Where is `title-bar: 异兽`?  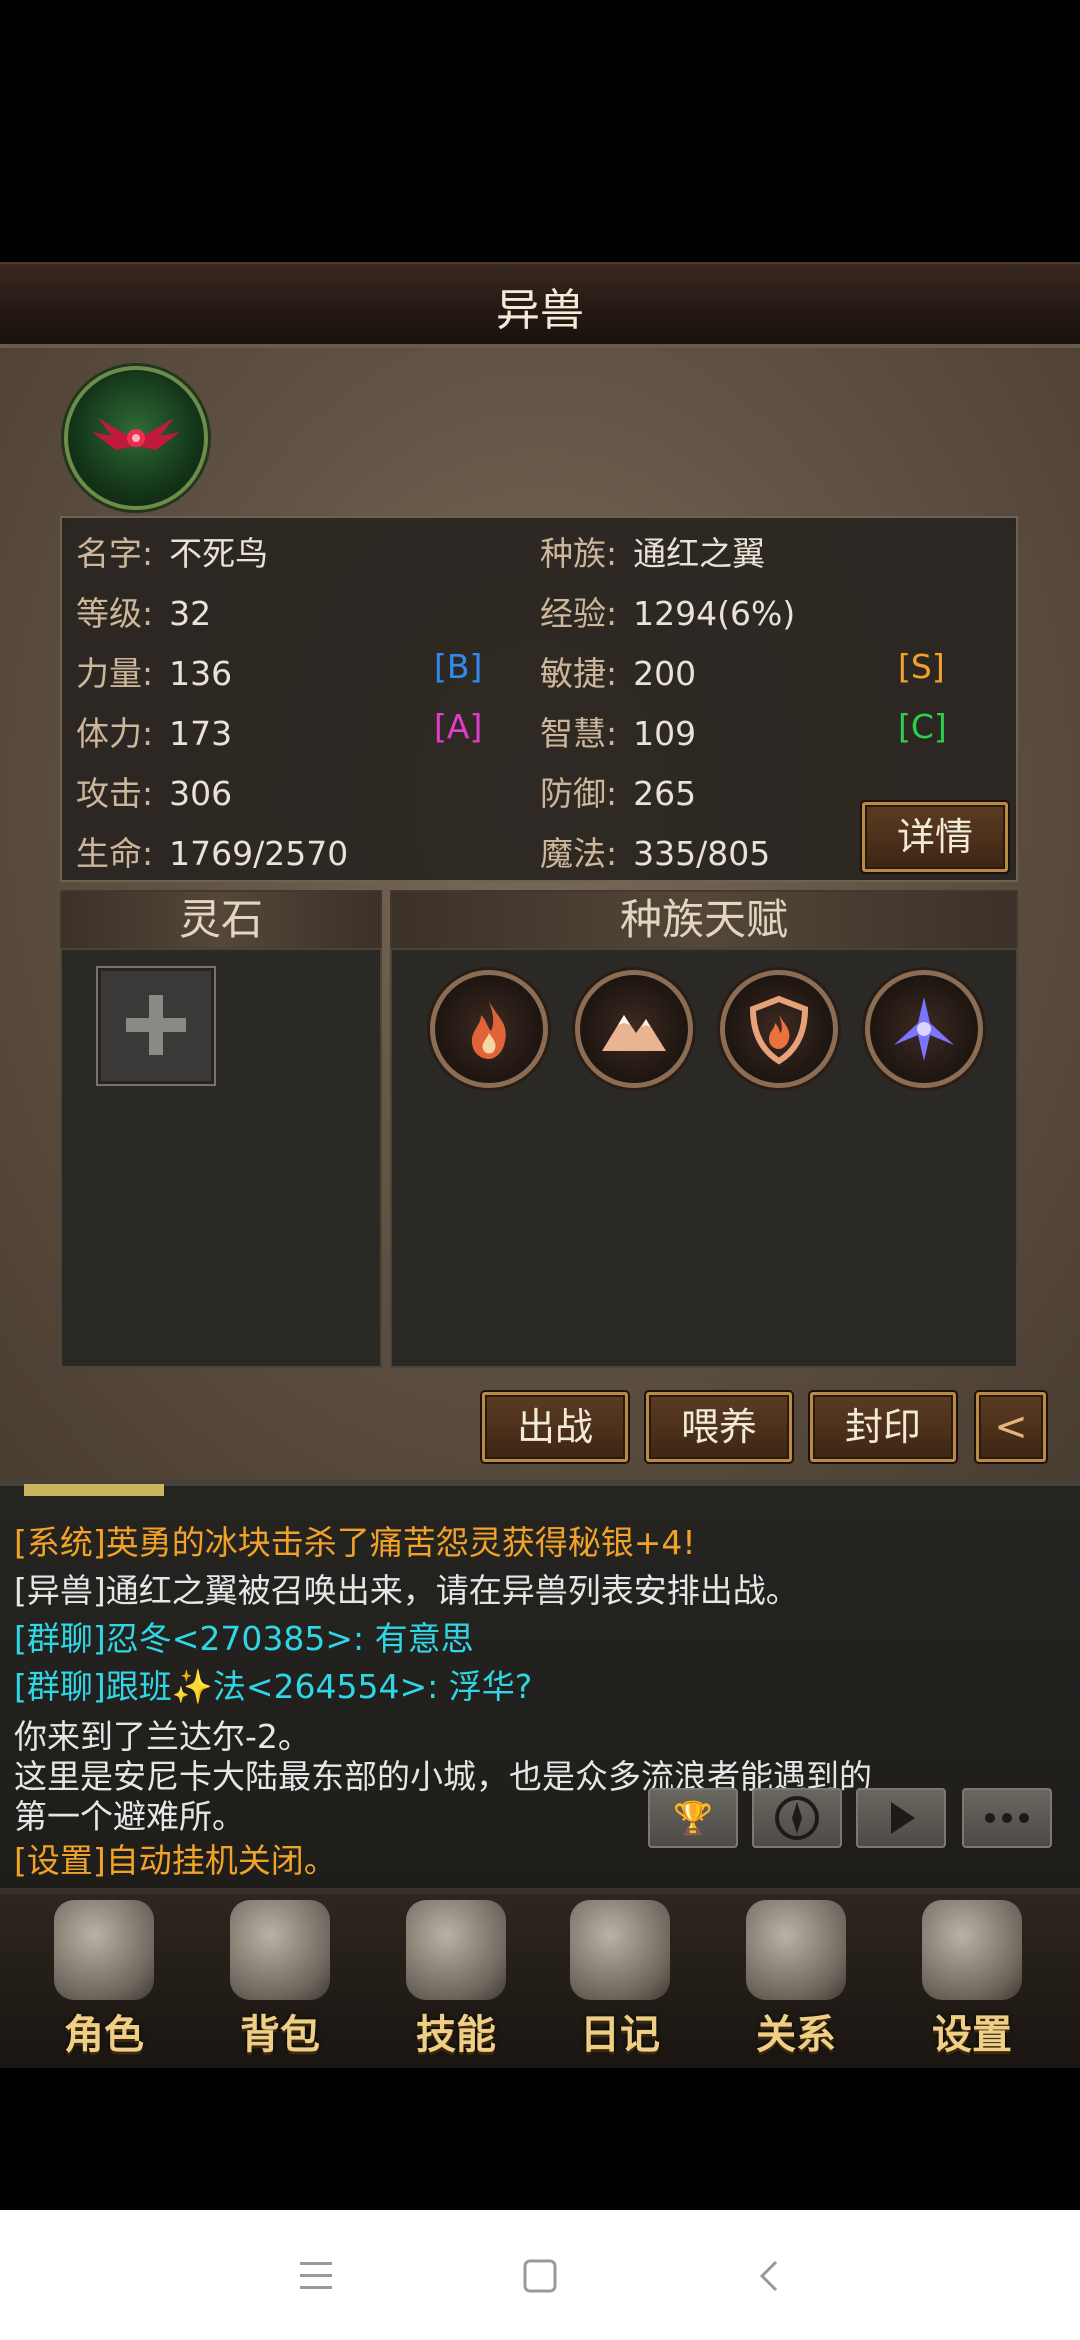 title-bar: 异兽 is located at coordinates (540, 305).